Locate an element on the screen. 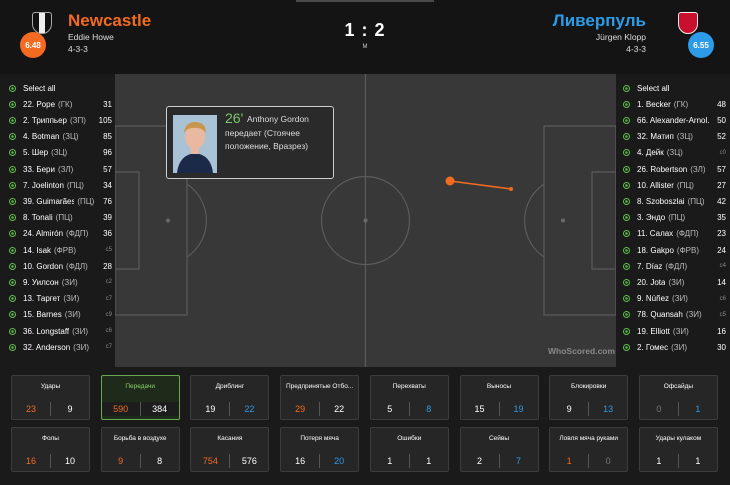 The width and height of the screenshot is (730, 485). stat-tile: Касания 754 576 is located at coordinates (230, 449).